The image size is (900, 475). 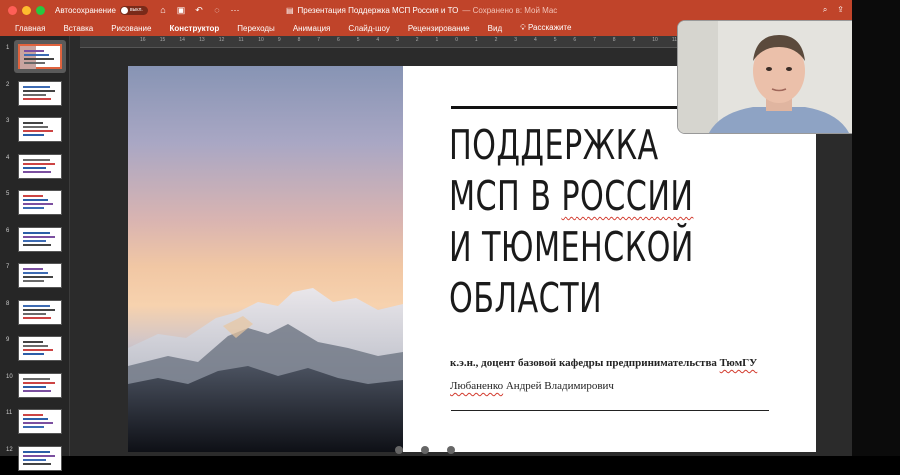 What do you see at coordinates (840, 10) in the screenshot?
I see `share-icon: ⇪` at bounding box center [840, 10].